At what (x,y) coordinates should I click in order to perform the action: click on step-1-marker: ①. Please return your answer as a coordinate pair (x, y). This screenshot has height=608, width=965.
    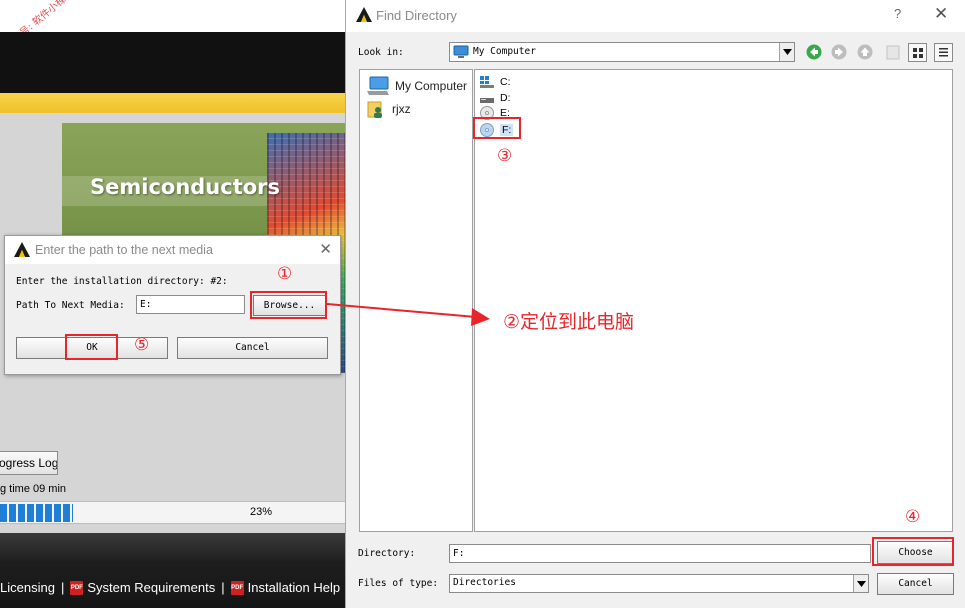
    Looking at the image, I should click on (285, 274).